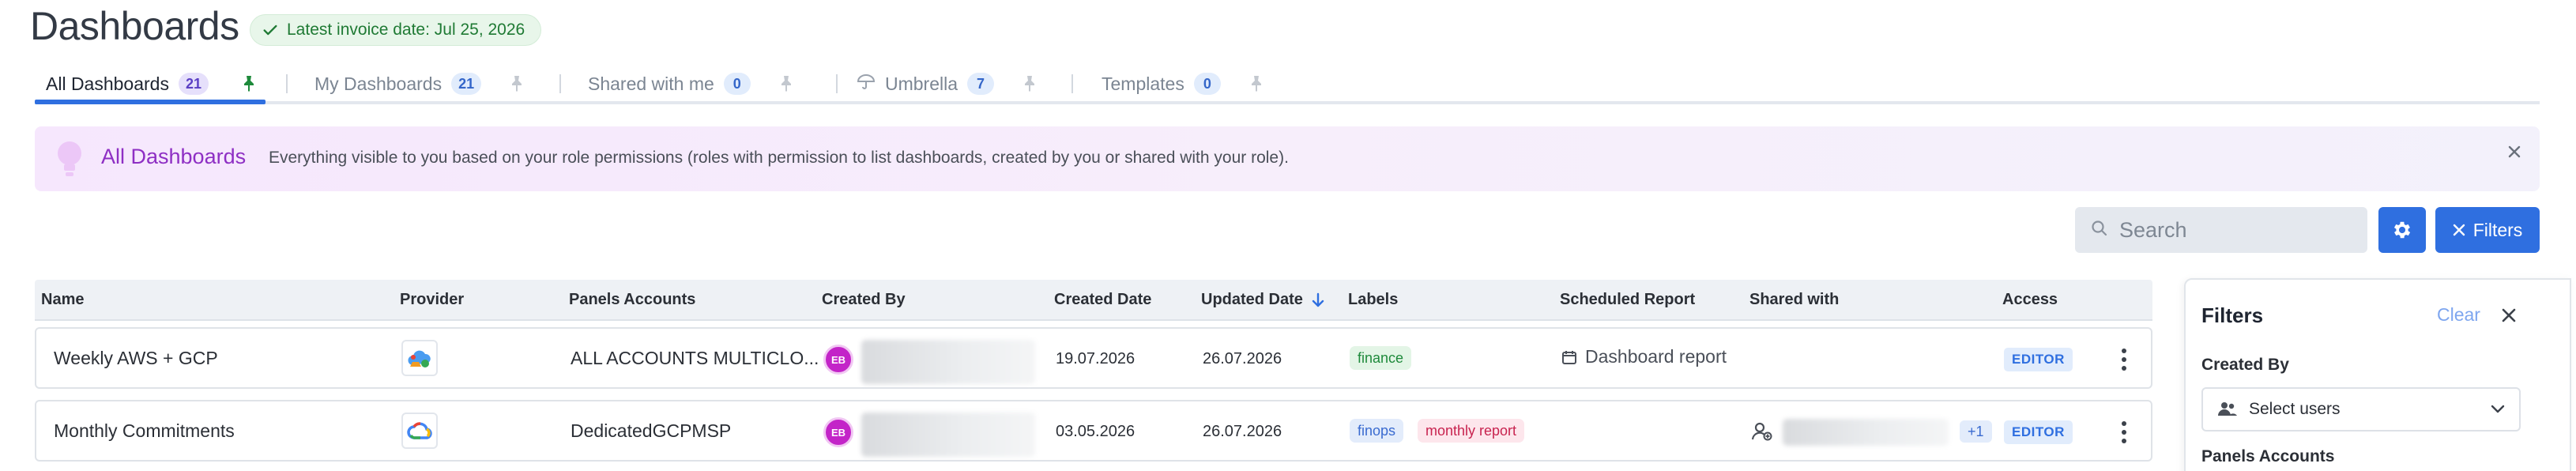  I want to click on search-icon, so click(2099, 231).